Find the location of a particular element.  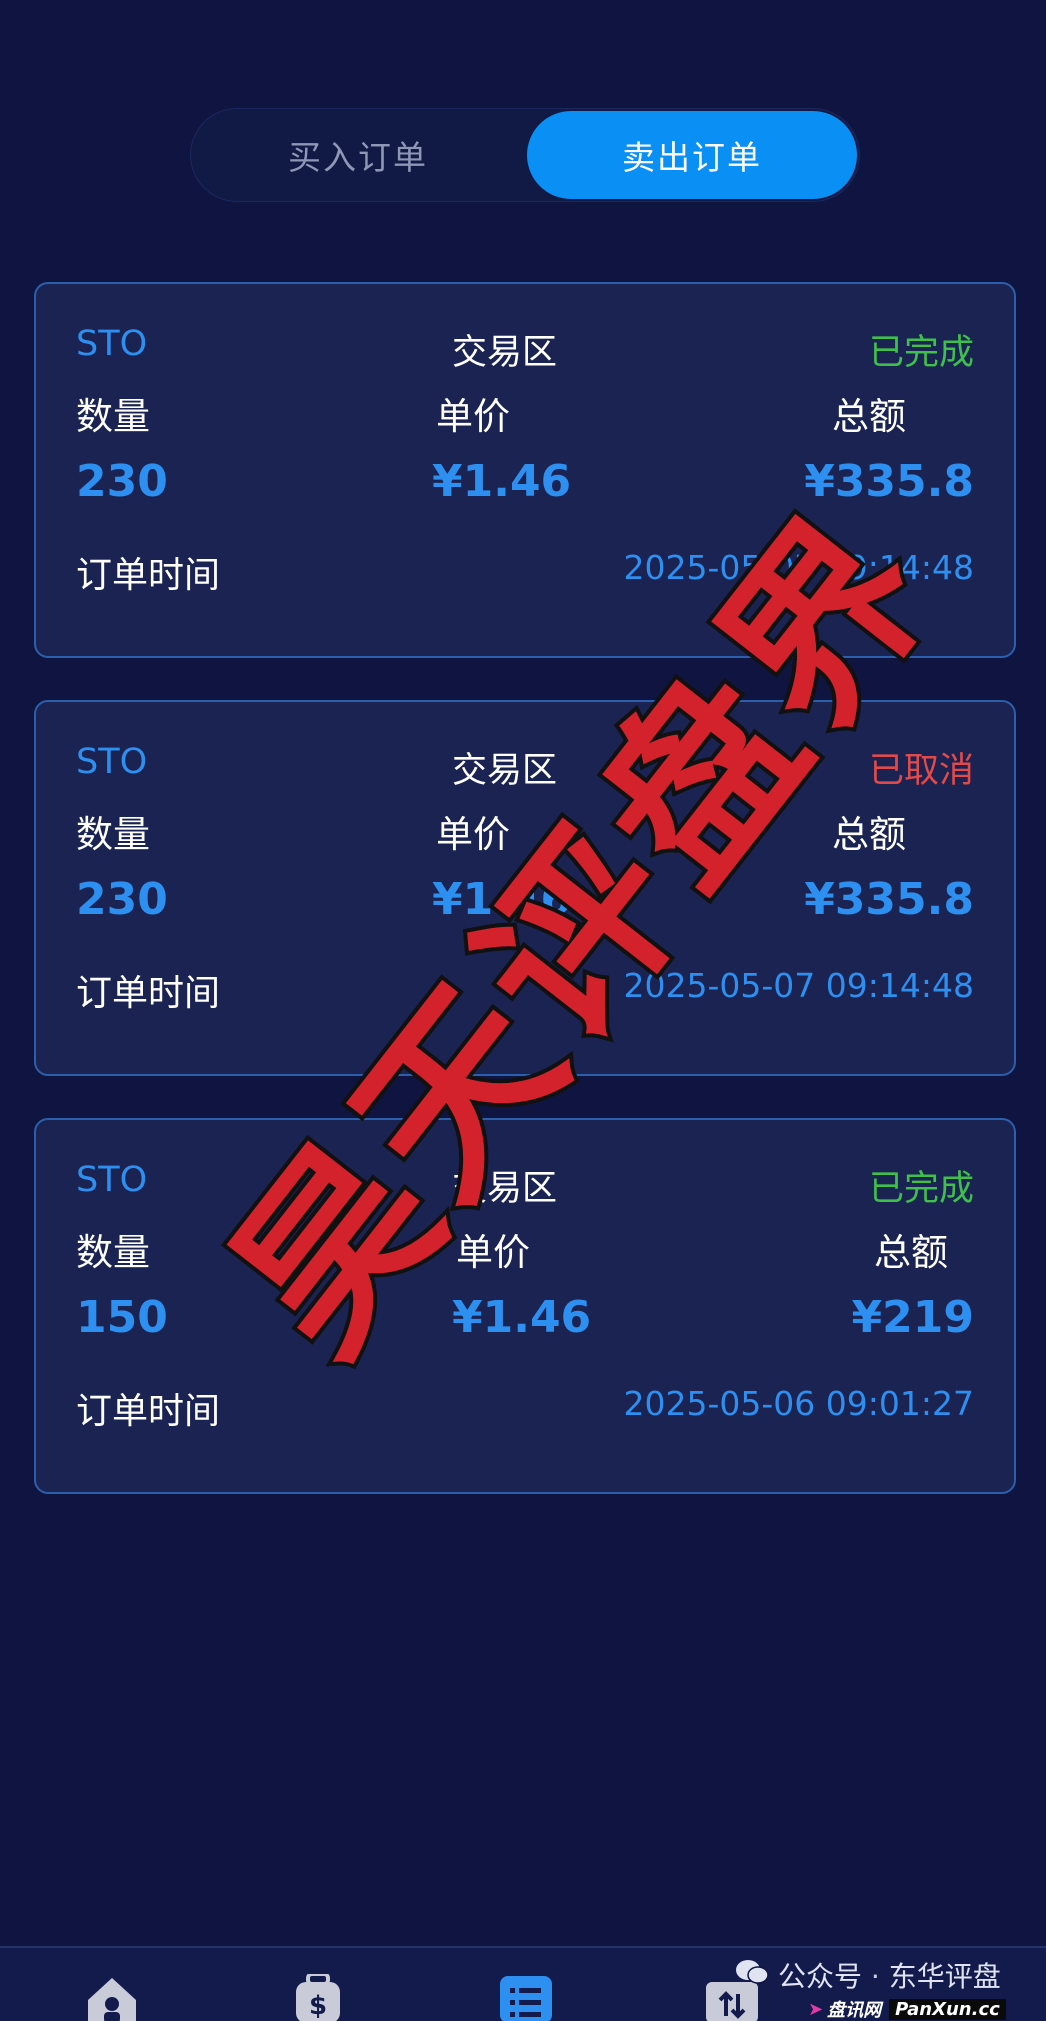

site-domain: PanXun.cc is located at coordinates (947, 2009).